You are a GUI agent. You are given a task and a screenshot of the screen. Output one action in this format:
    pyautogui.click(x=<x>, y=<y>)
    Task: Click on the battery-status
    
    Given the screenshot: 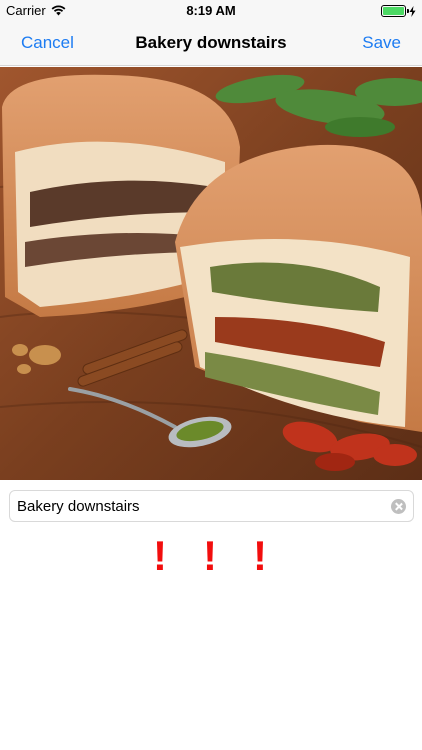 What is the action you would take?
    pyautogui.click(x=398, y=11)
    